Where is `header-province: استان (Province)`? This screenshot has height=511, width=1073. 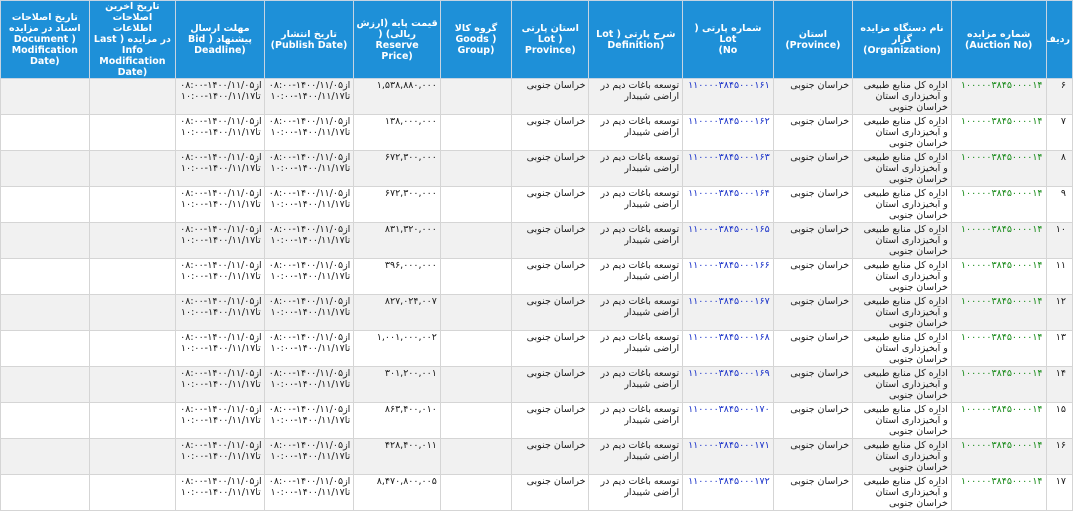 header-province: استان (Province) is located at coordinates (813, 39).